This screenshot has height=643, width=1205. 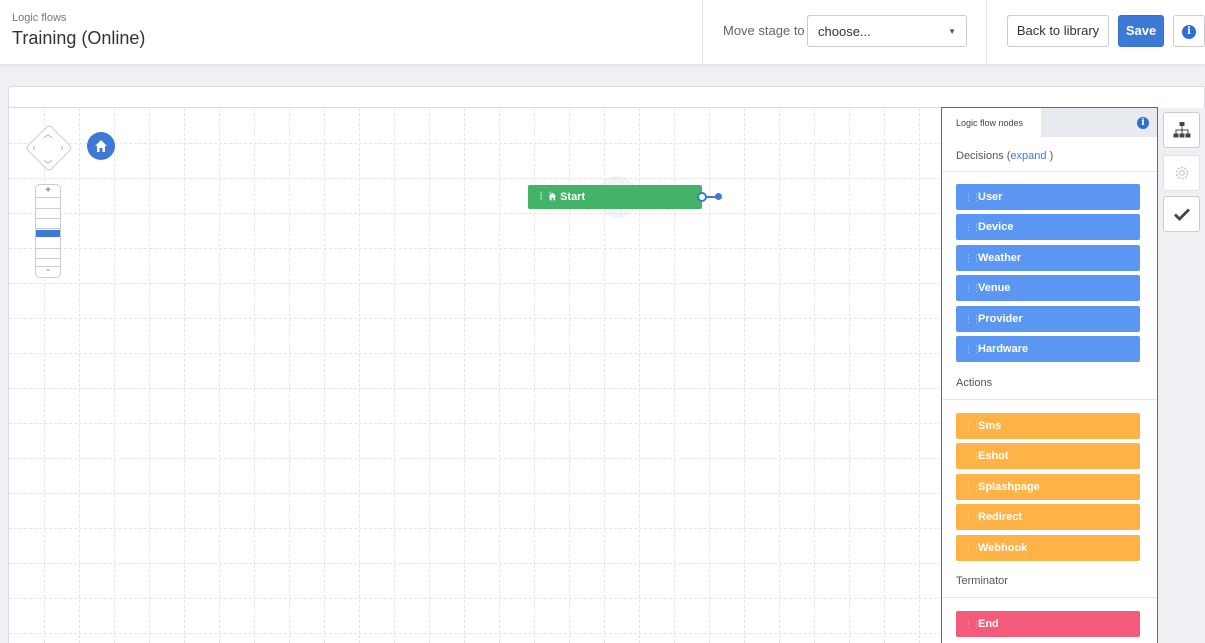 I want to click on action-node-sms: ⋮⋮ Sms, so click(x=1048, y=426).